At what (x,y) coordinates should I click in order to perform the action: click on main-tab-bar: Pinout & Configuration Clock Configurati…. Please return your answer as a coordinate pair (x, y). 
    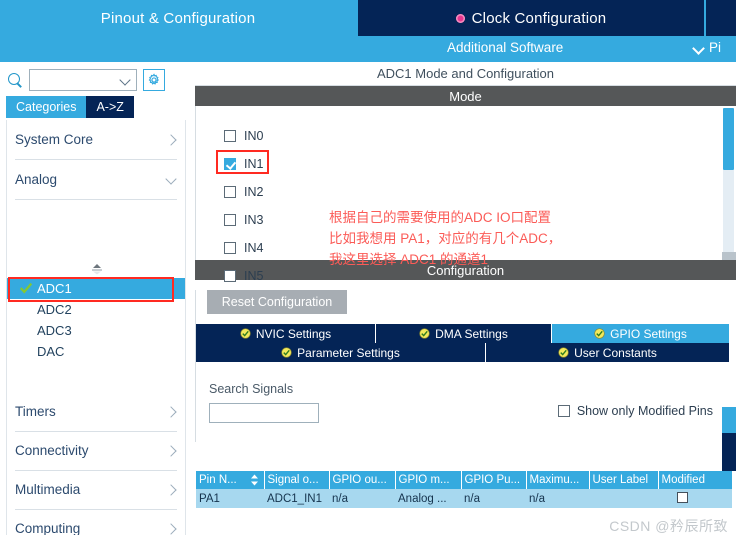
    Looking at the image, I should click on (368, 18).